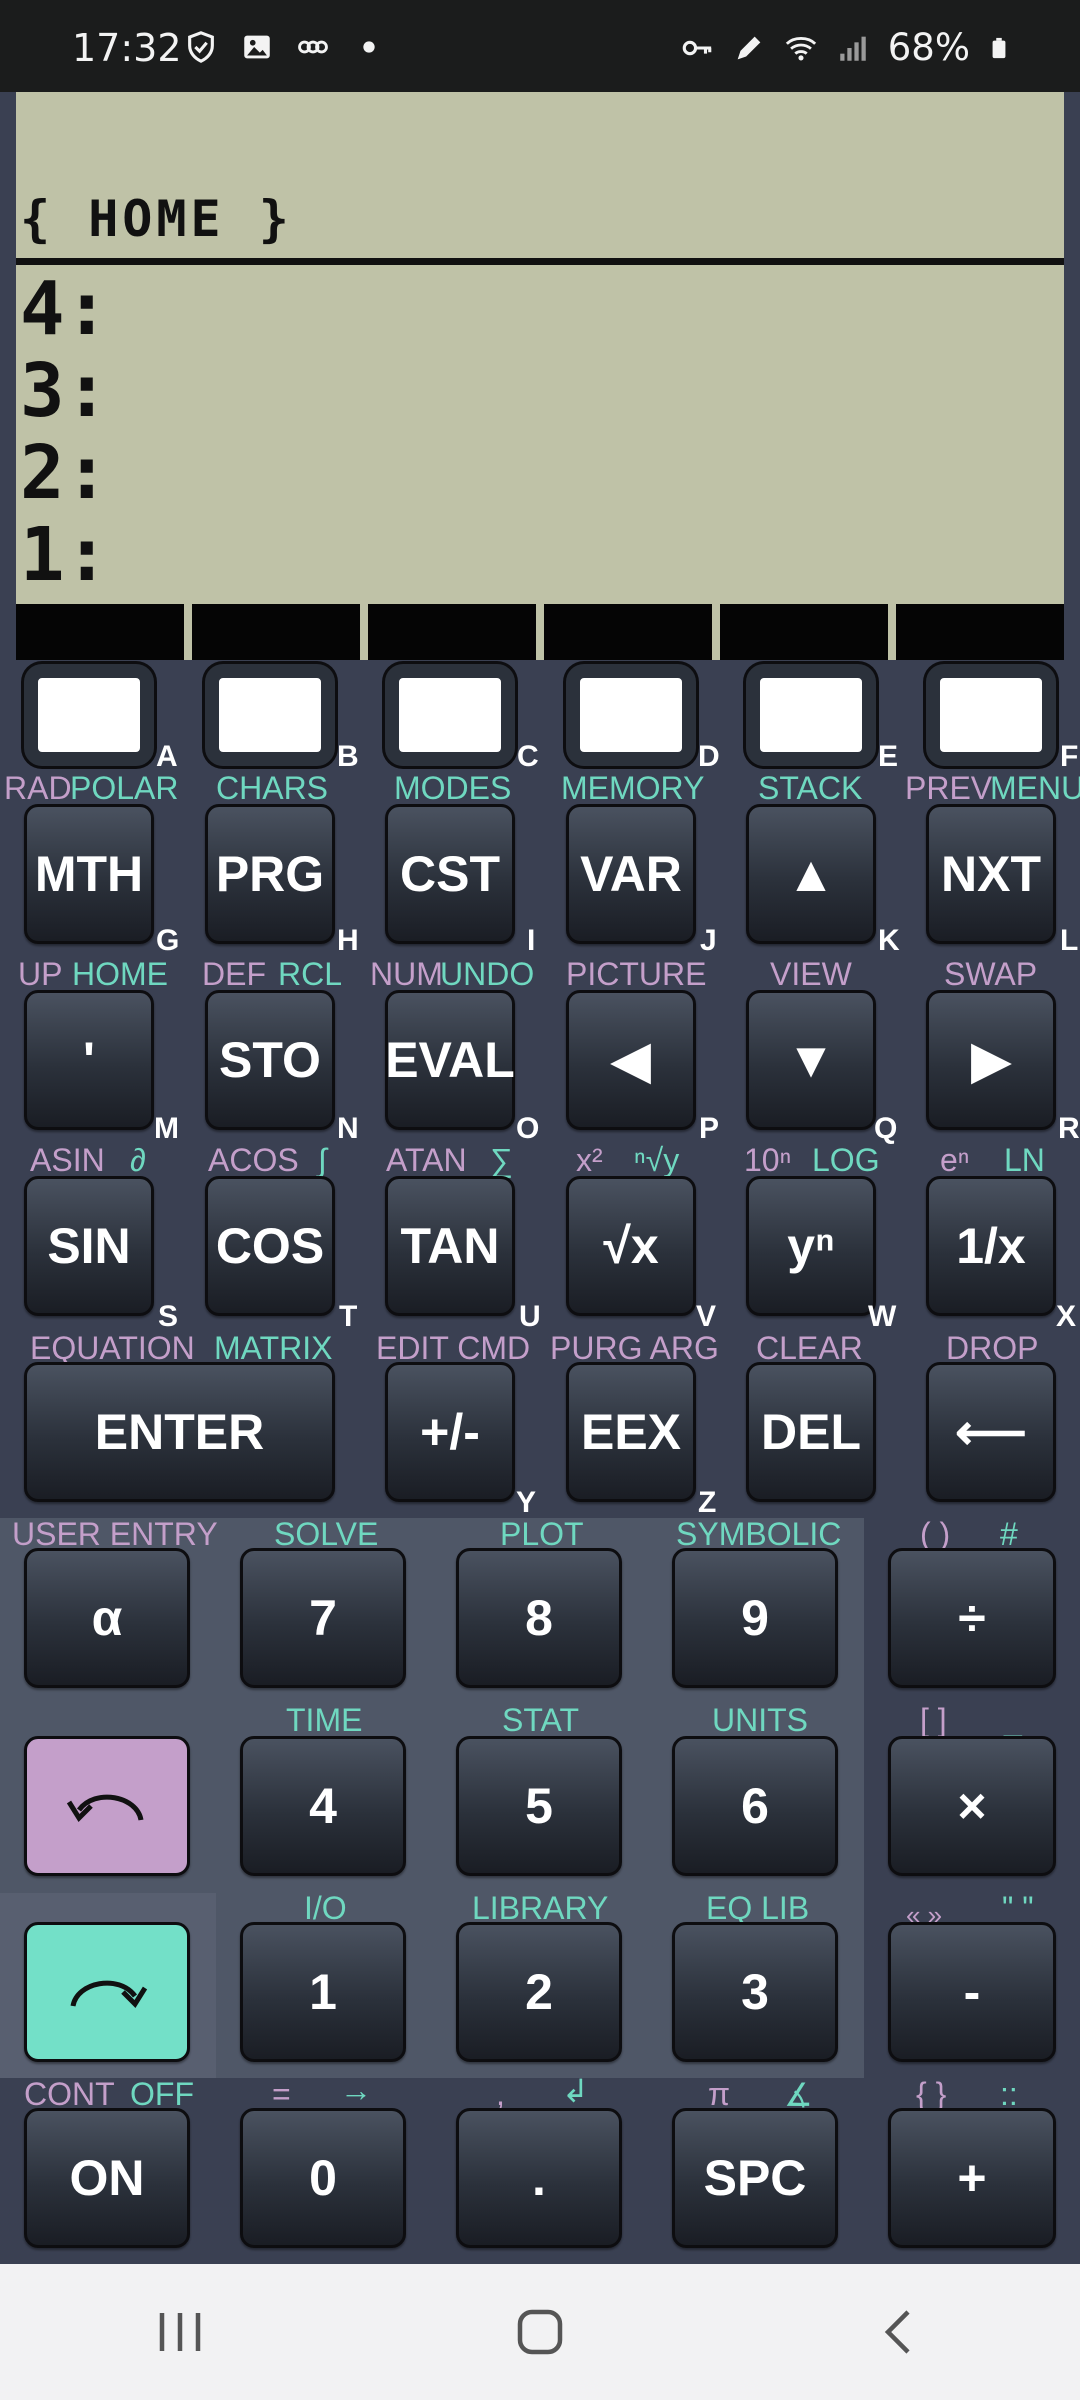 The width and height of the screenshot is (1080, 2400). What do you see at coordinates (1013, 1720) in the screenshot?
I see `label-underscore: _` at bounding box center [1013, 1720].